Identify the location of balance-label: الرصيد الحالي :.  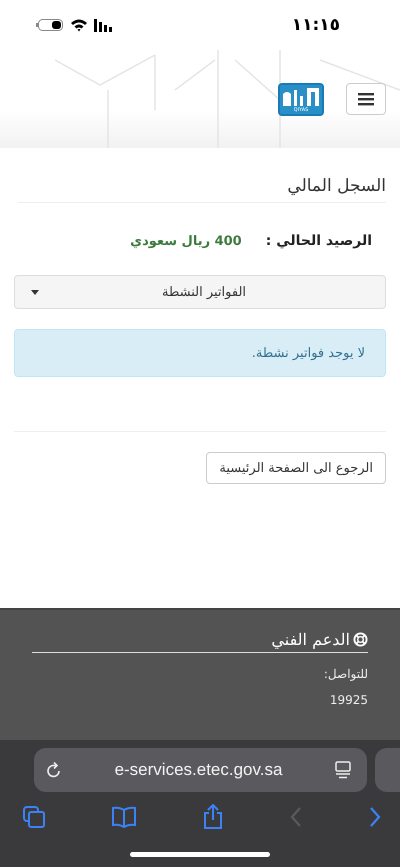
(319, 241).